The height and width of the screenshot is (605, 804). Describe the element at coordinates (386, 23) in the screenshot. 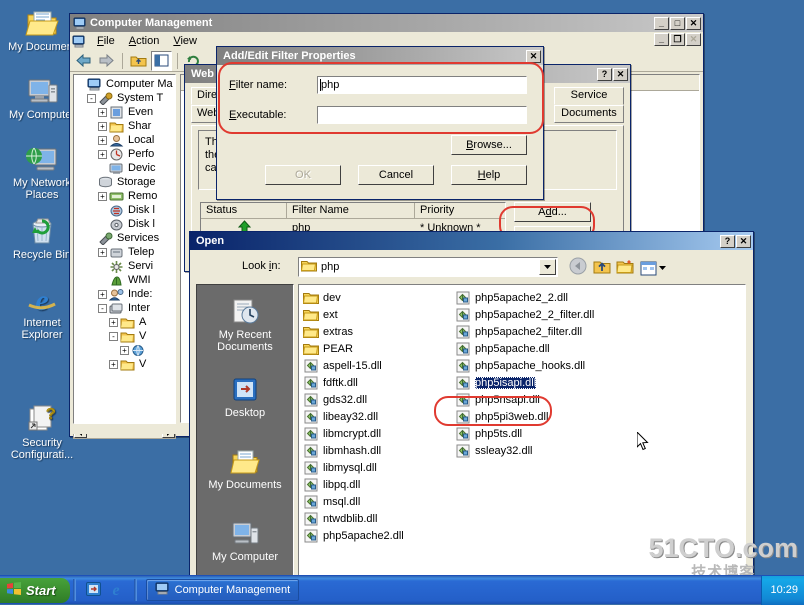

I see `computer-management-titlebar: Computer Management _ □ ✕` at that location.